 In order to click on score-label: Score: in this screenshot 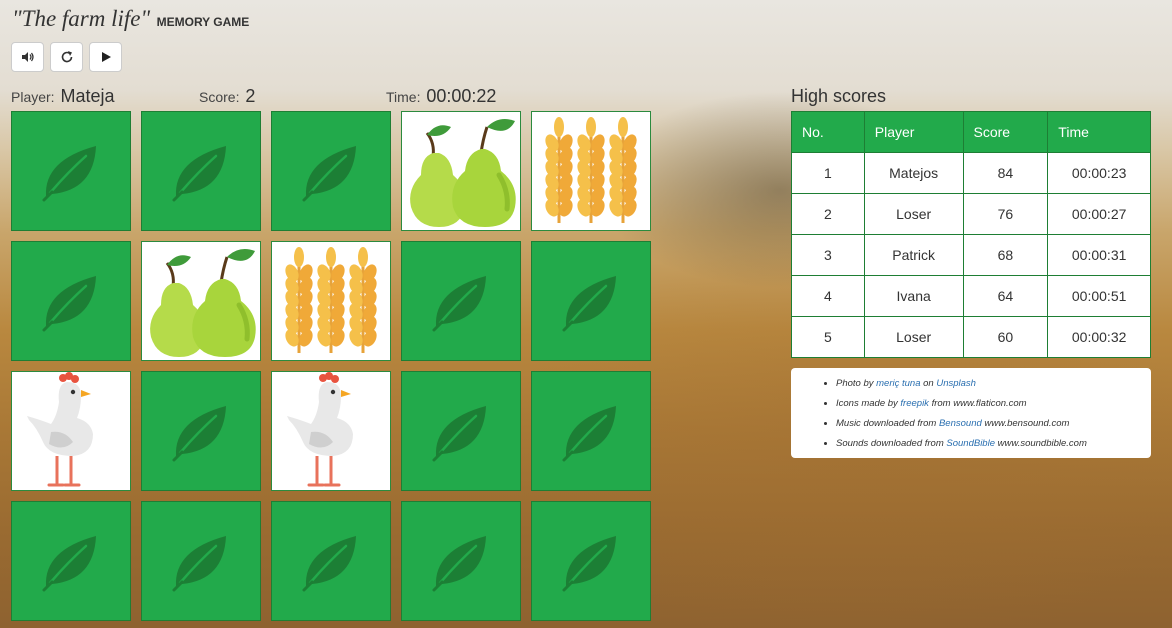, I will do `click(219, 97)`.